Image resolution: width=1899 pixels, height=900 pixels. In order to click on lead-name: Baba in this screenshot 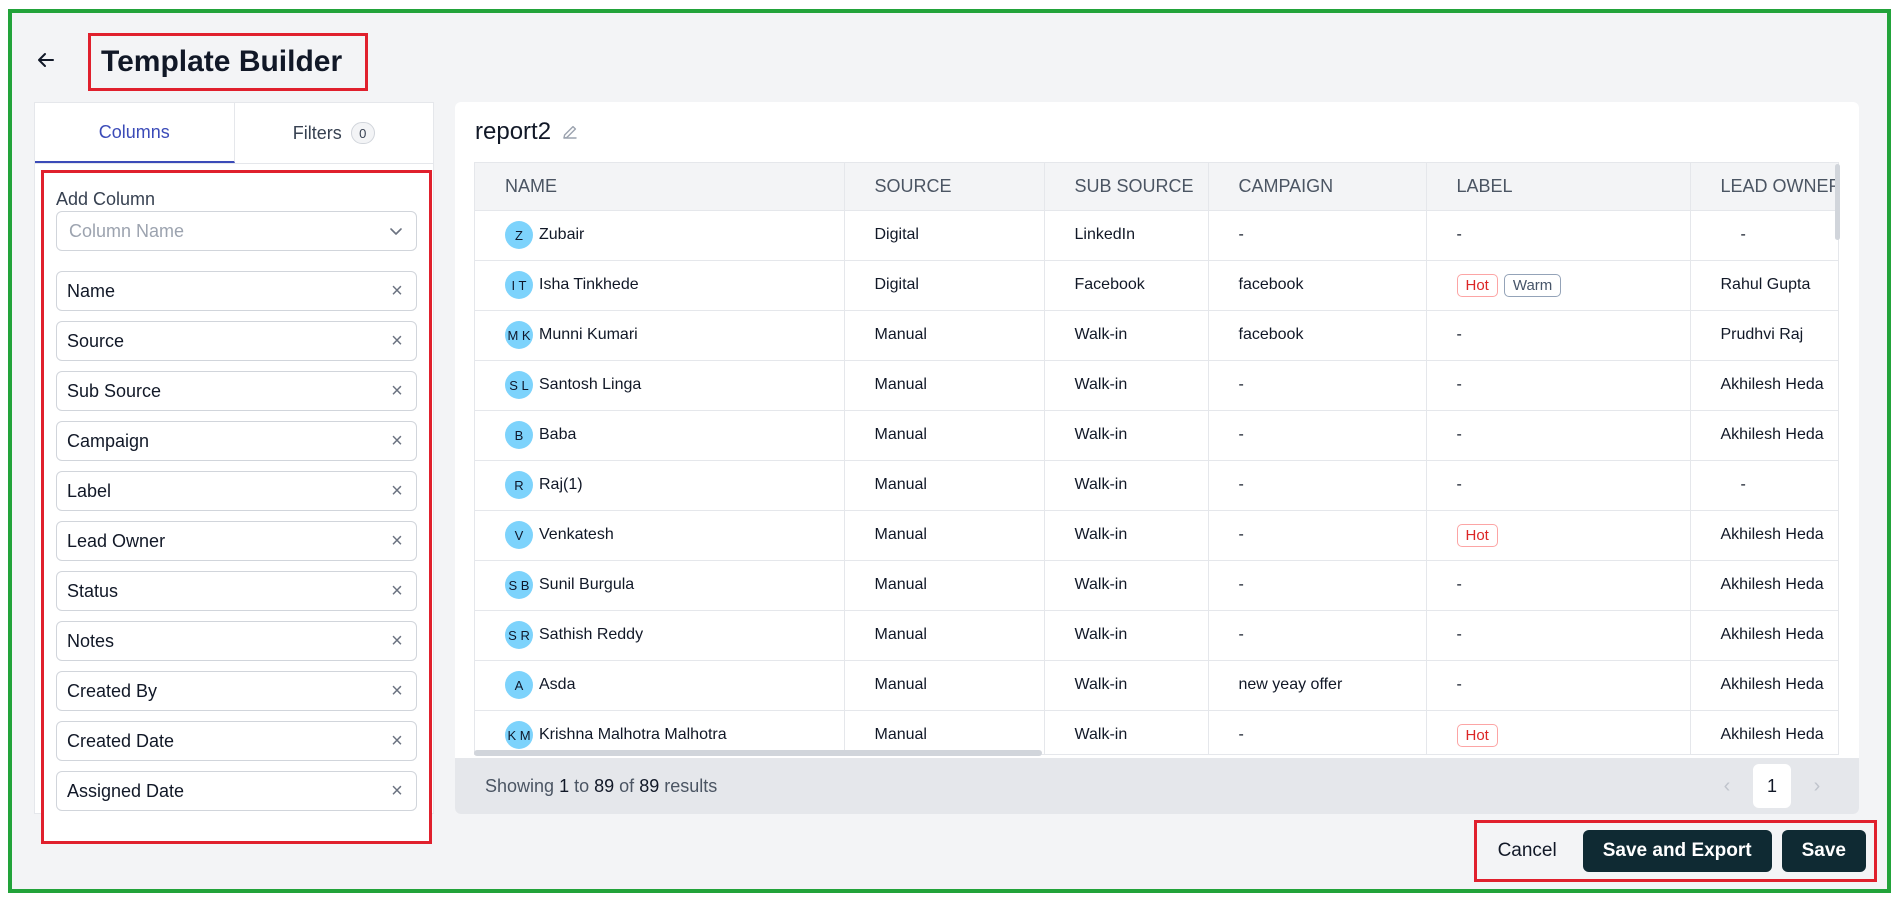, I will do `click(557, 435)`.